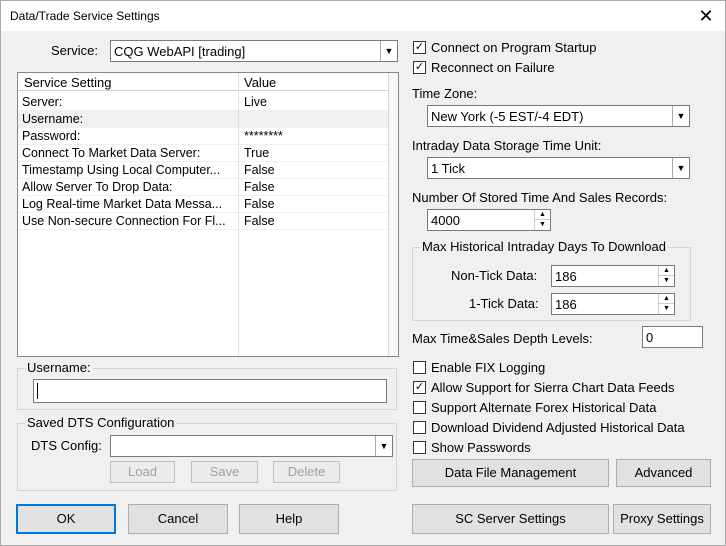 The height and width of the screenshot is (546, 726). What do you see at coordinates (613, 276) in the screenshot?
I see `non-tick-stepper: 186 ▲ ▼` at bounding box center [613, 276].